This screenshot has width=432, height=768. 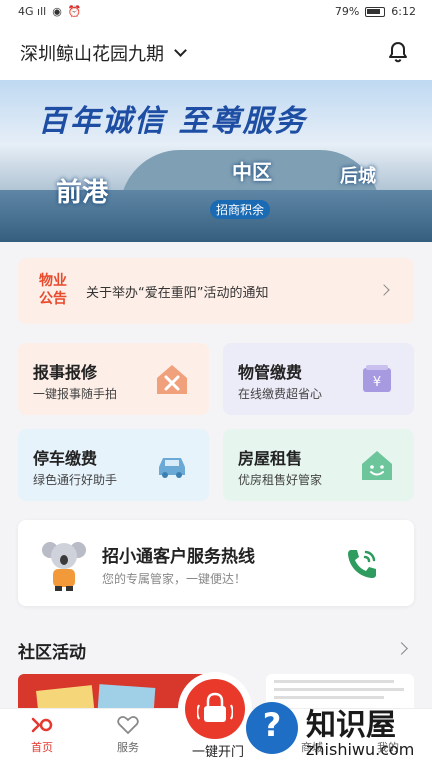 What do you see at coordinates (360, 749) in the screenshot?
I see `watermark-url: zhishiwu.com` at bounding box center [360, 749].